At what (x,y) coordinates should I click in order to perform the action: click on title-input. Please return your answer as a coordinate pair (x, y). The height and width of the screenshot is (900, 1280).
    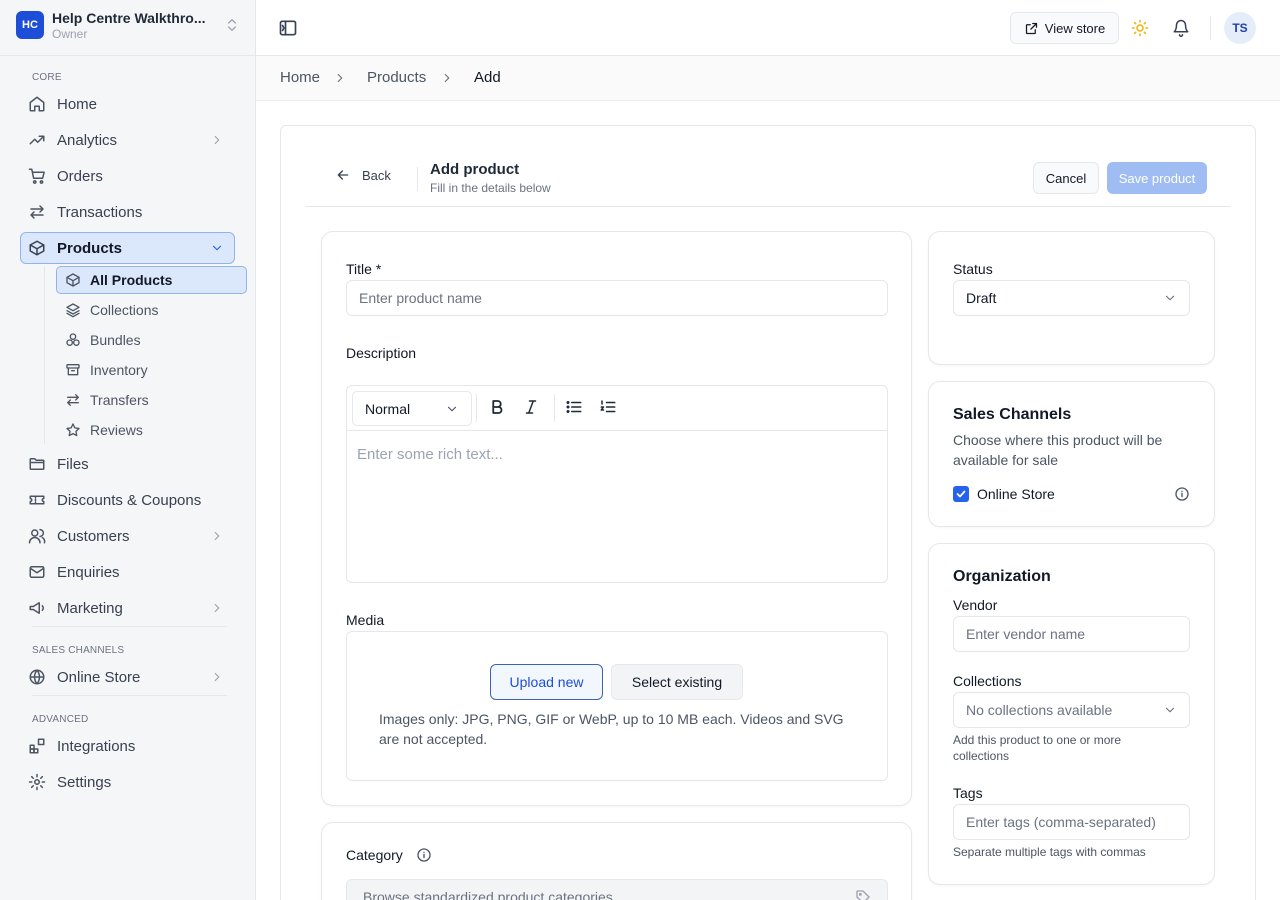
    Looking at the image, I should click on (617, 298).